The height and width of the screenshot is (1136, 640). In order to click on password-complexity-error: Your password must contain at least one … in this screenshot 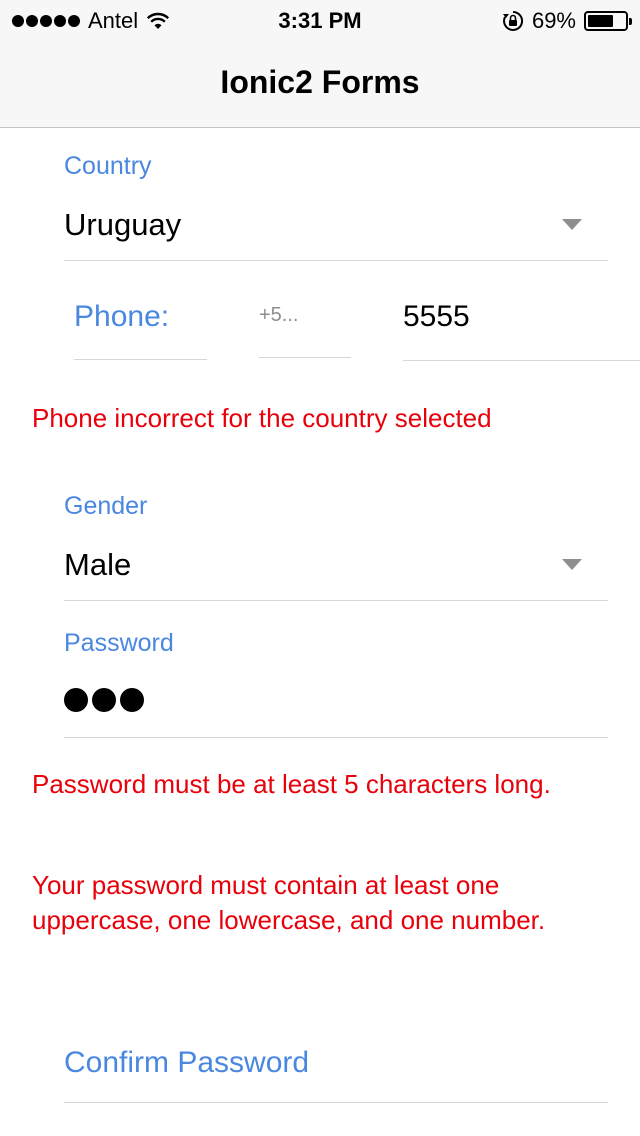, I will do `click(289, 902)`.